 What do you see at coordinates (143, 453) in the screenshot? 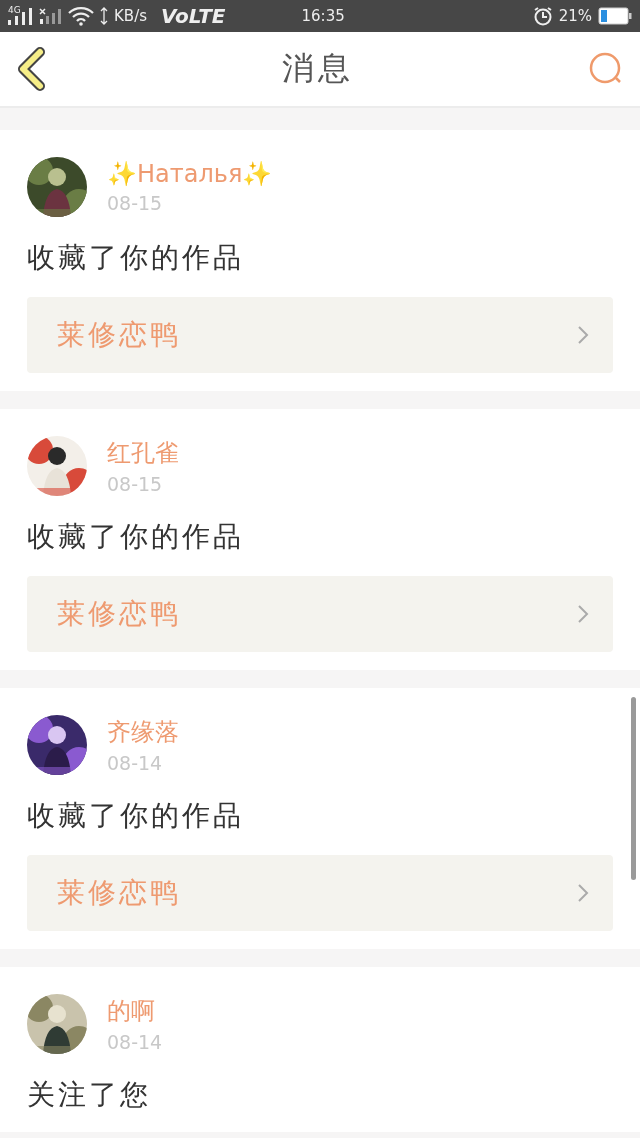
I see `user-name: 红孔雀` at bounding box center [143, 453].